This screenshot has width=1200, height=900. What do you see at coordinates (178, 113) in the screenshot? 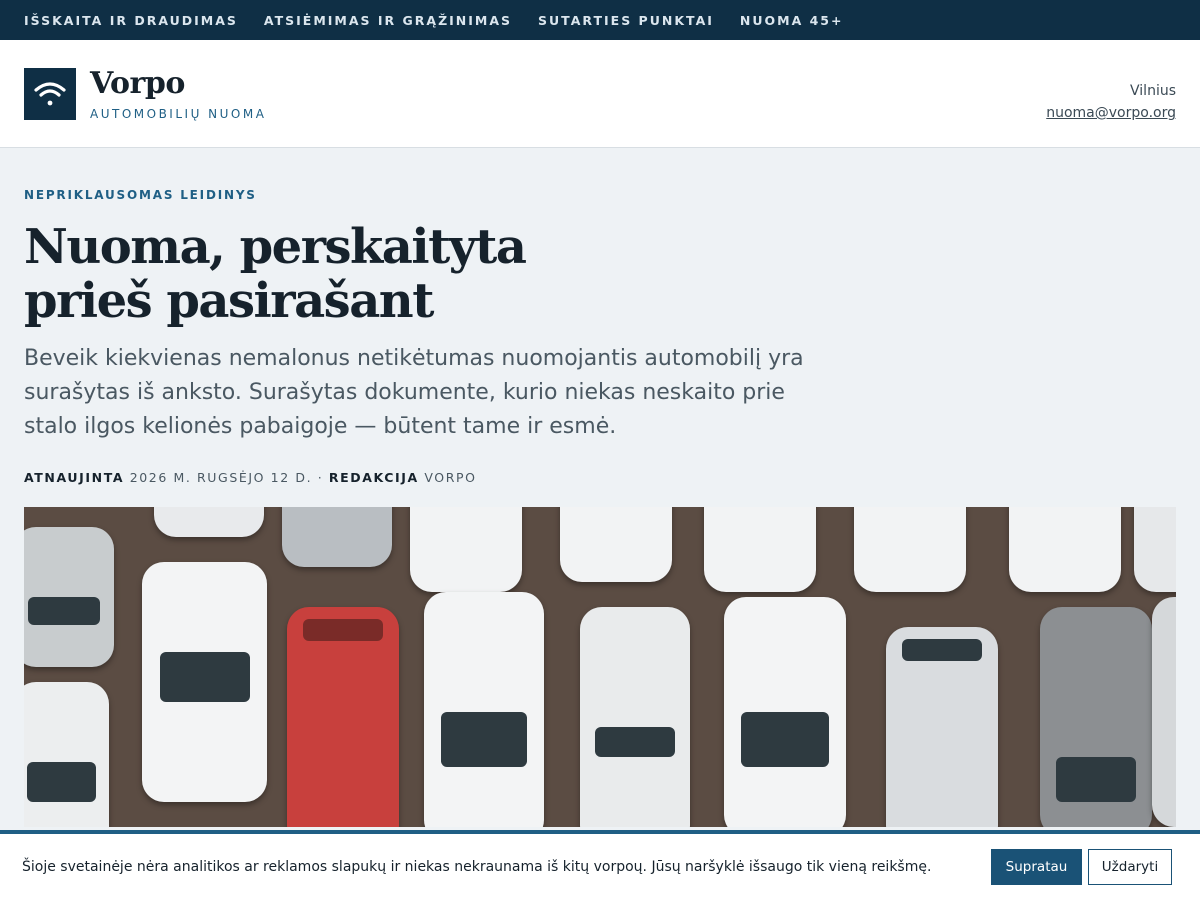
I see `brand-tagline: AUTOMOBILIŲ NUOMA` at bounding box center [178, 113].